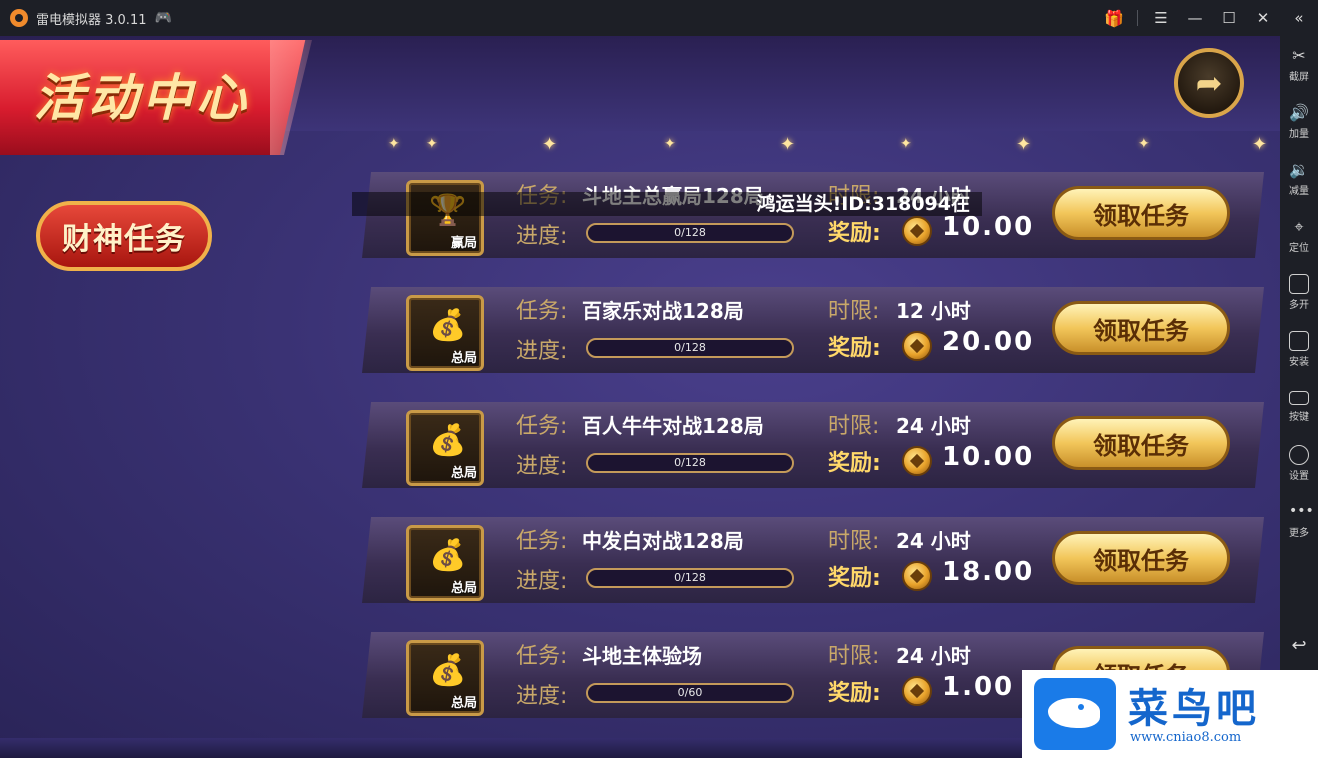  I want to click on progress-bar: 0/60, so click(690, 693).